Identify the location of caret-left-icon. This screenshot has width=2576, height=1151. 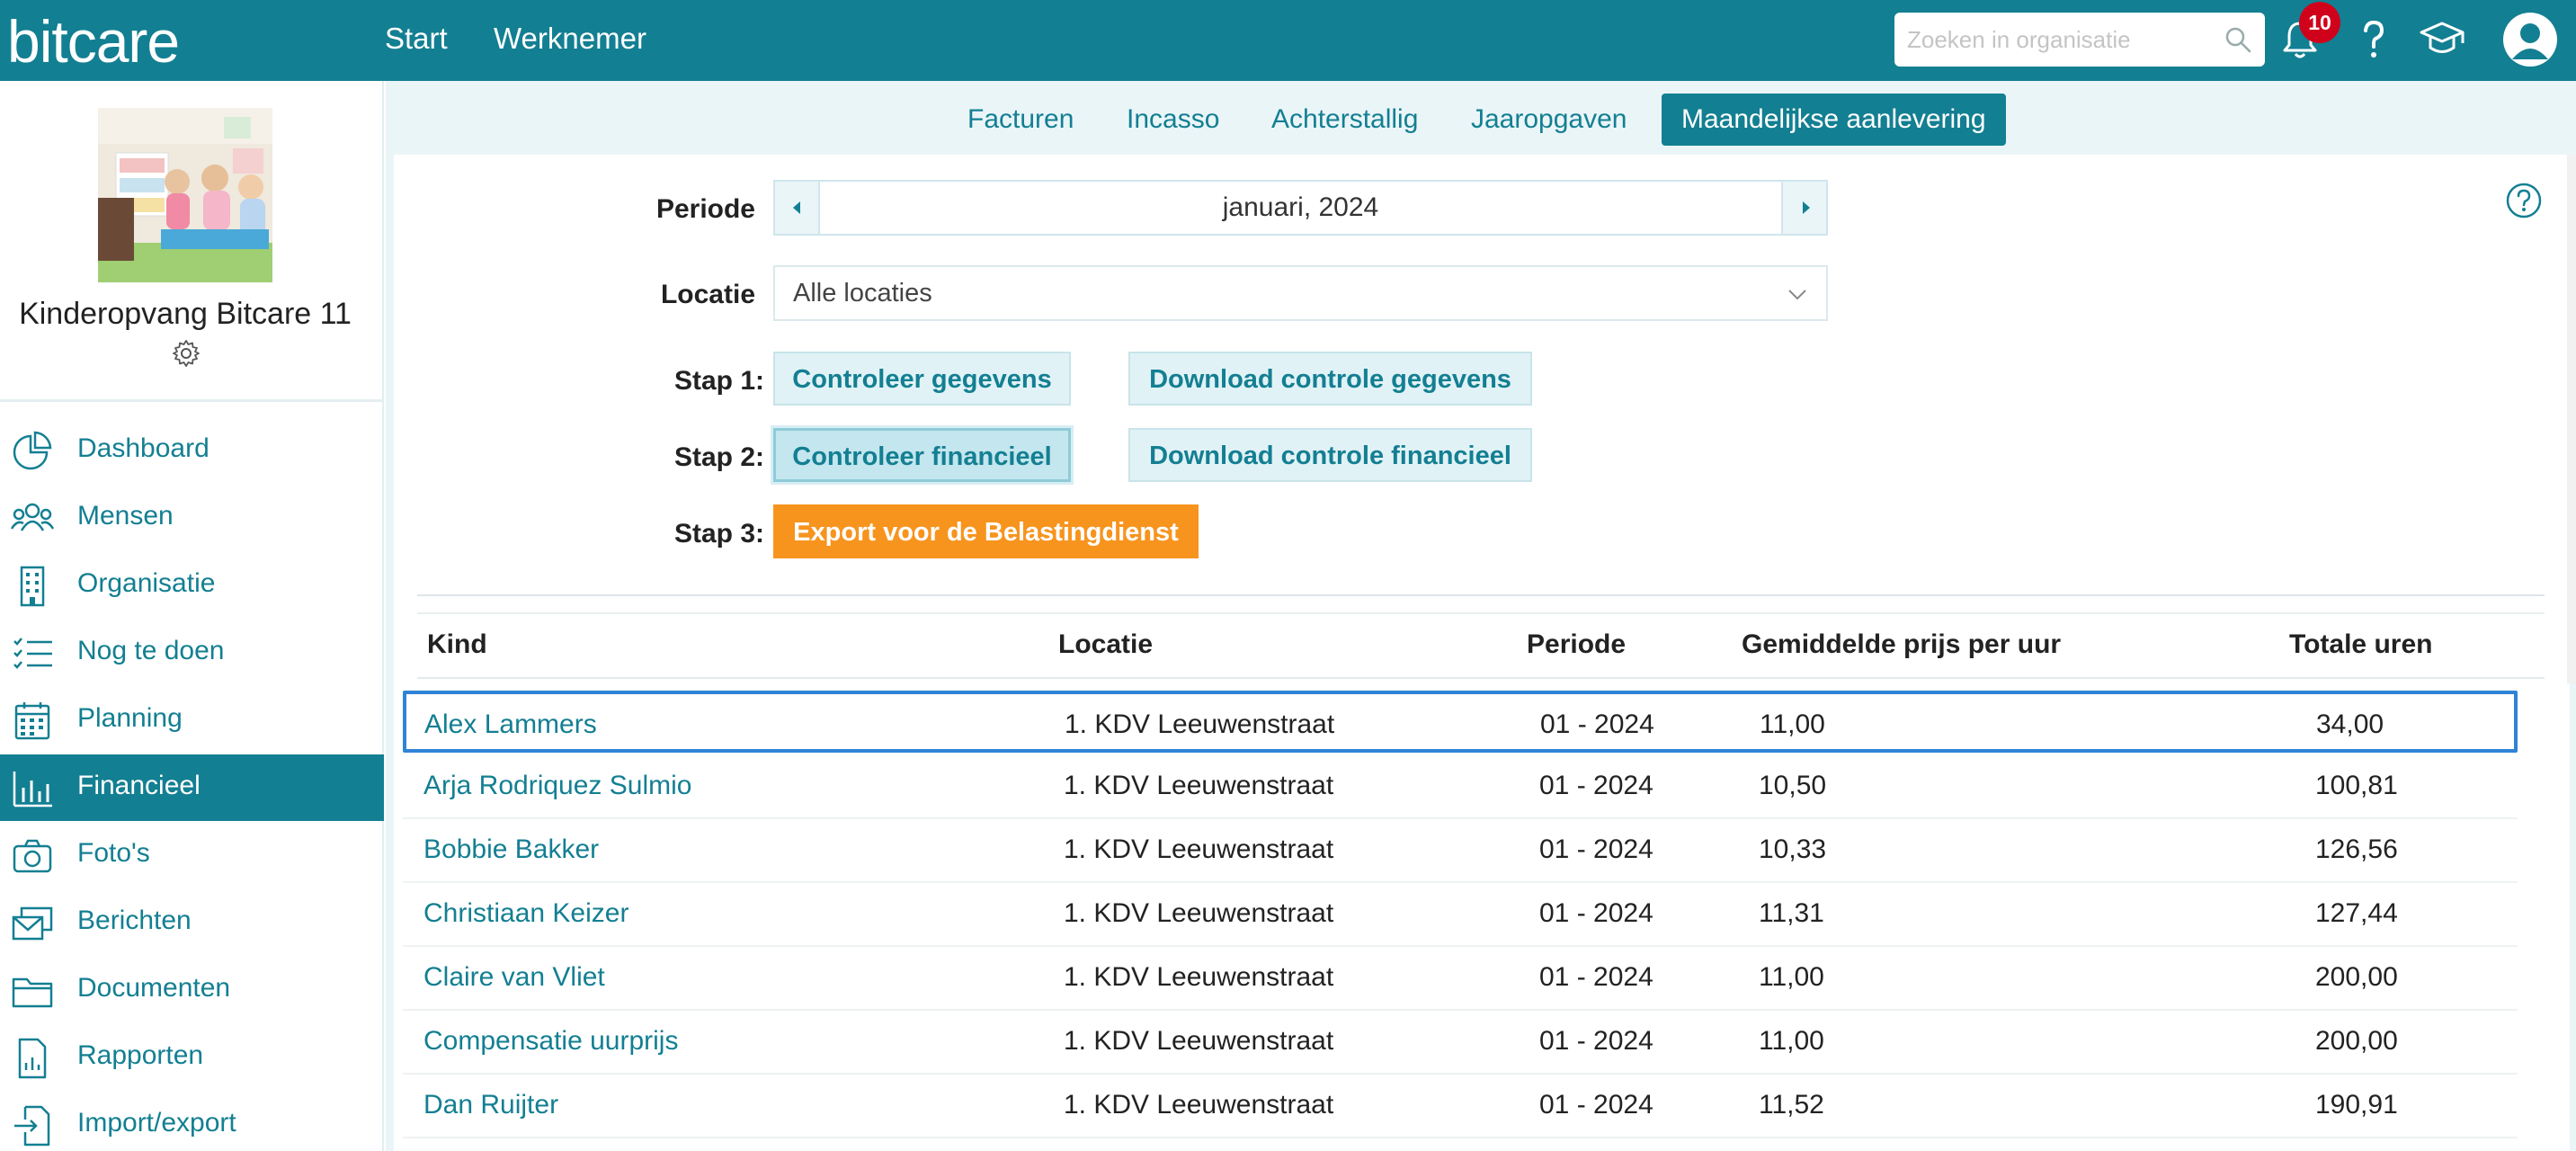
(797, 207).